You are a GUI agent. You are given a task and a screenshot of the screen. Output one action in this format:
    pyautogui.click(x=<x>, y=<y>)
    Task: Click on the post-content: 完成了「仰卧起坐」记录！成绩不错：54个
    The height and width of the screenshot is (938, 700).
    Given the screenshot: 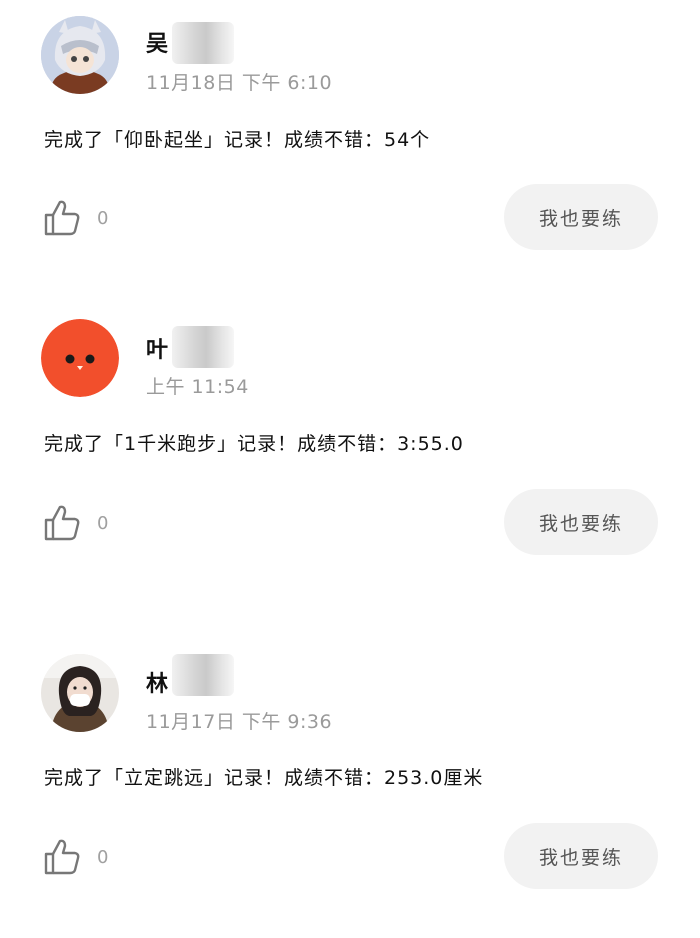 What is the action you would take?
    pyautogui.click(x=237, y=140)
    